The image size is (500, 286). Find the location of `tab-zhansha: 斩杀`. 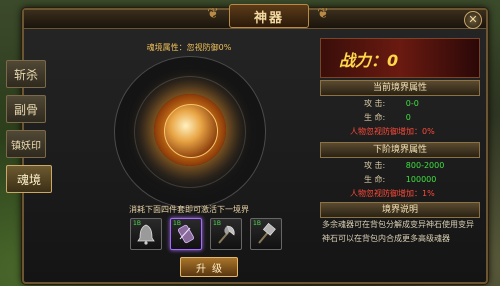

tab-zhansha: 斩杀 is located at coordinates (26, 74).